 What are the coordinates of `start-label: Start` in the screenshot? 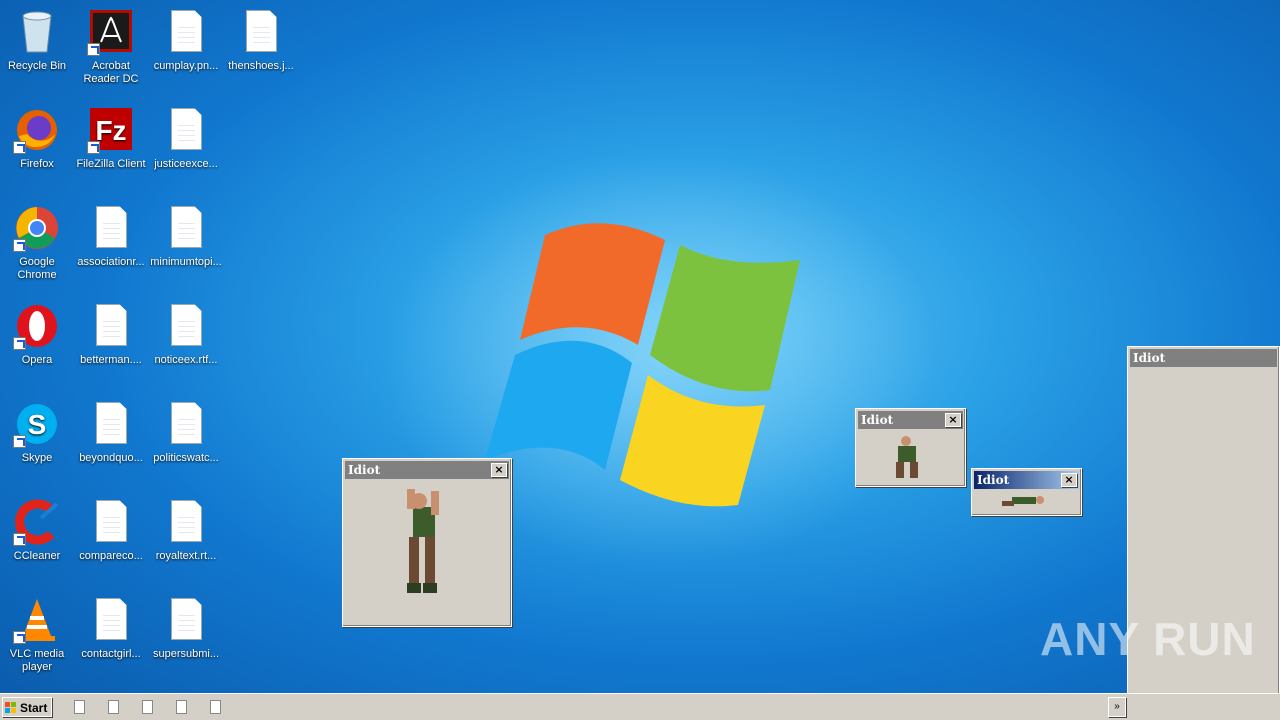 It's located at (34, 708).